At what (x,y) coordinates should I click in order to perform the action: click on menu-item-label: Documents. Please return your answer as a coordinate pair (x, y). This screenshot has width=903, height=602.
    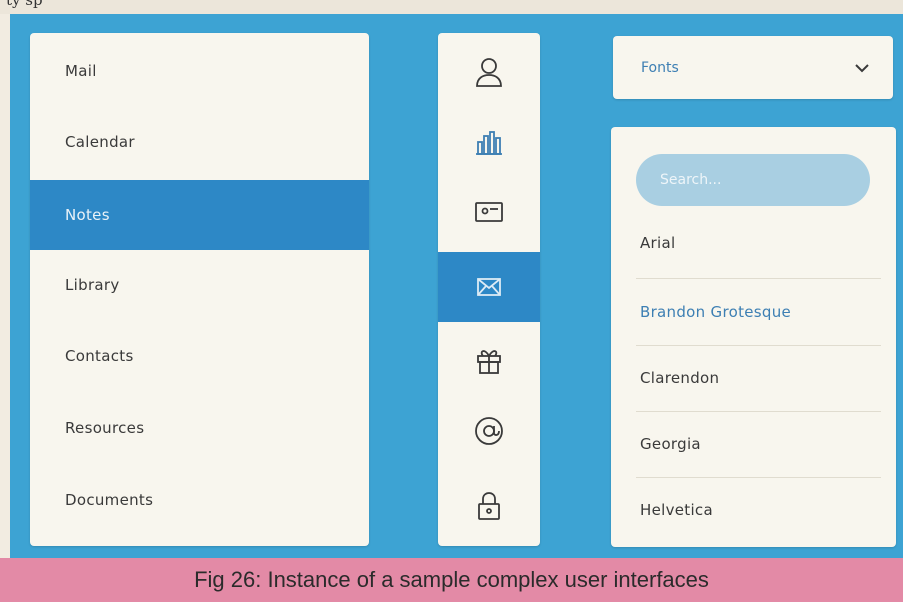
    Looking at the image, I should click on (109, 500).